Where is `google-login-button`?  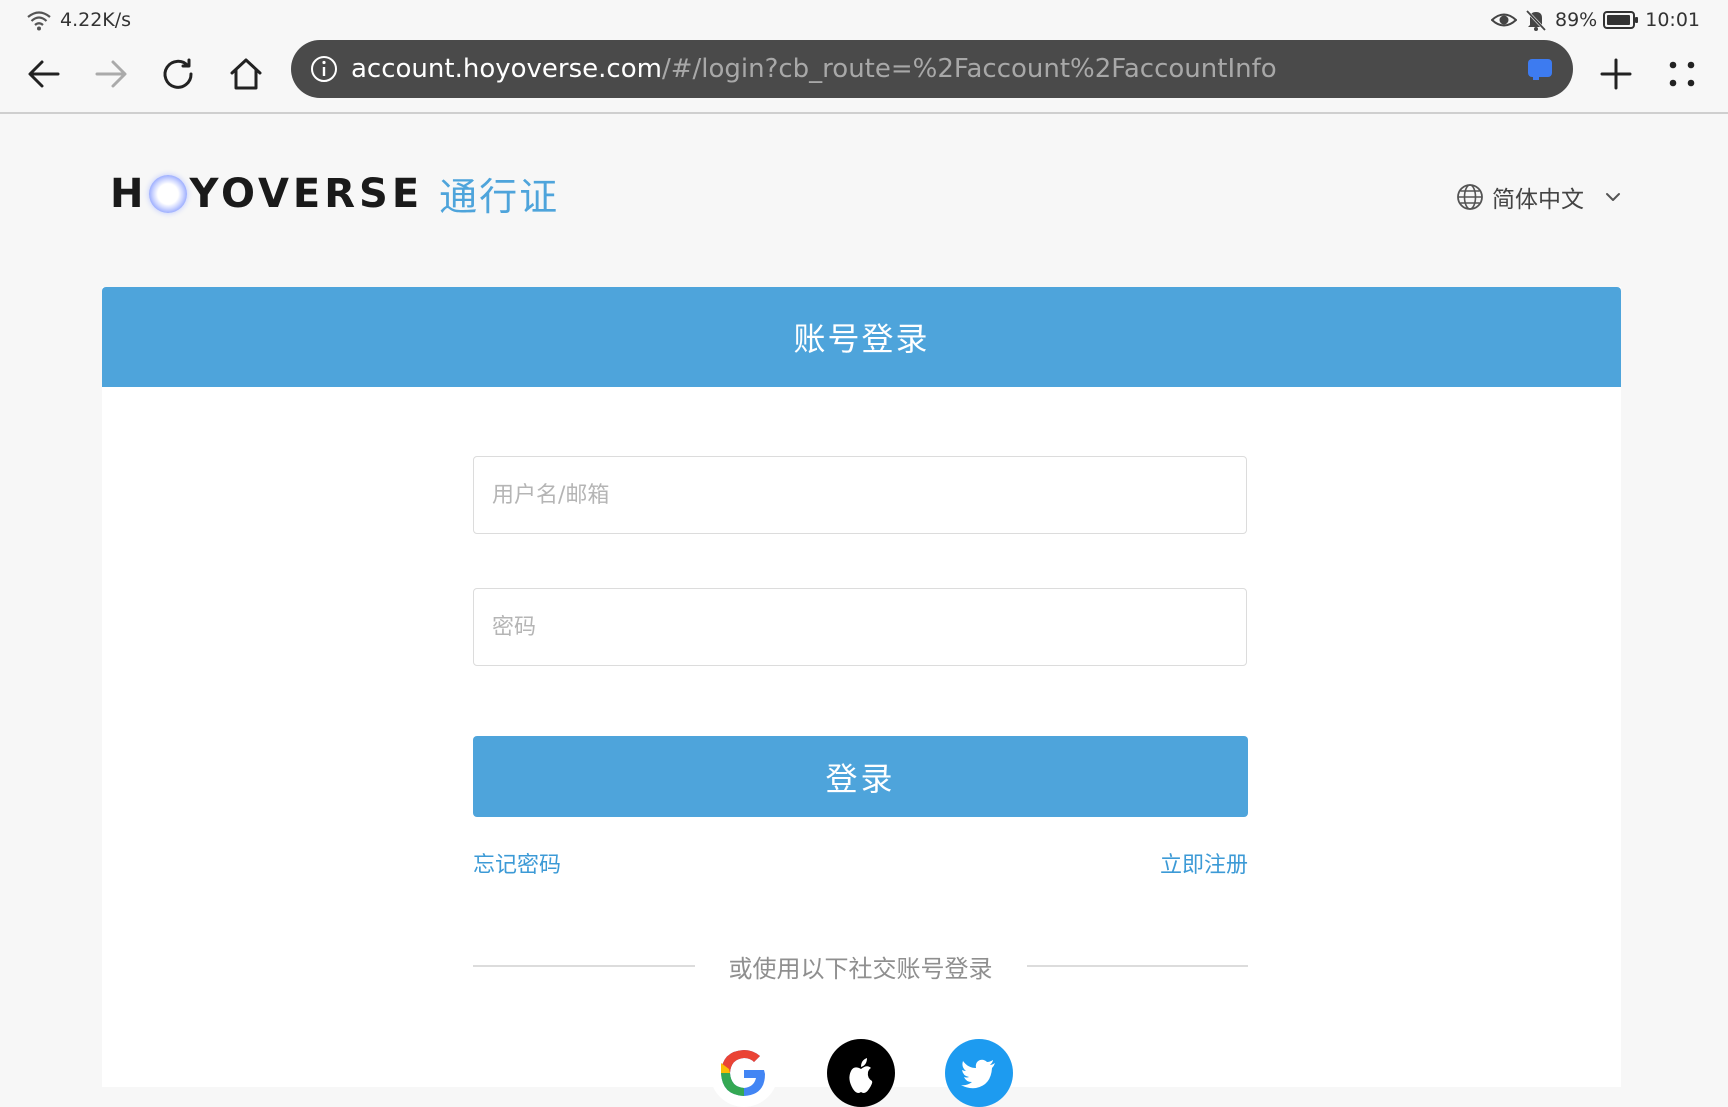
google-login-button is located at coordinates (744, 1073).